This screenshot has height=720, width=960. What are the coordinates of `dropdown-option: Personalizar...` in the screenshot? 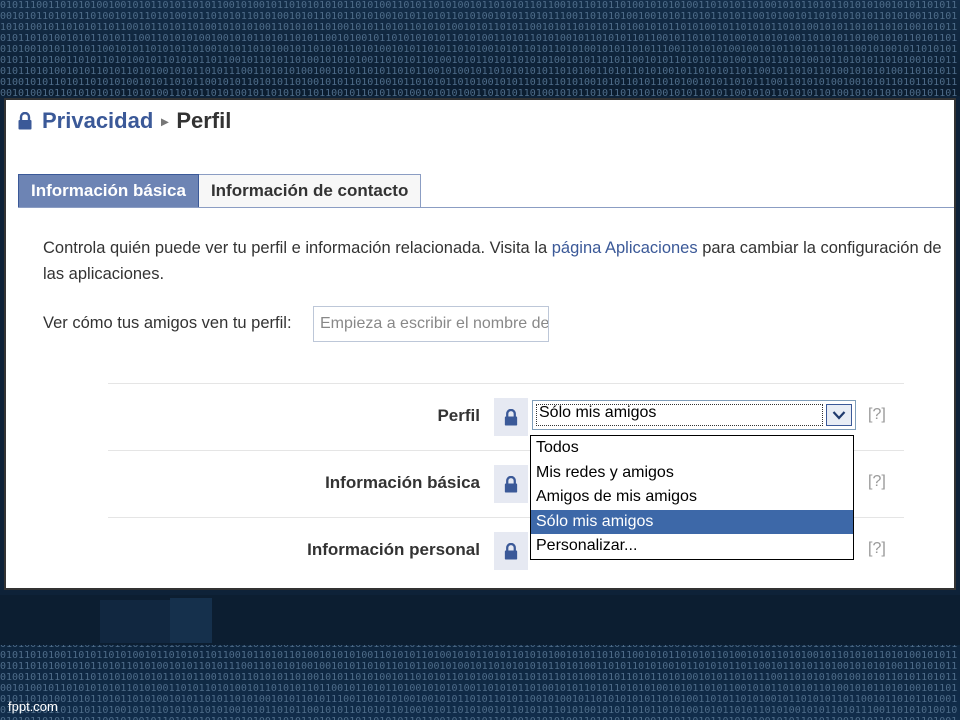 It's located at (692, 546).